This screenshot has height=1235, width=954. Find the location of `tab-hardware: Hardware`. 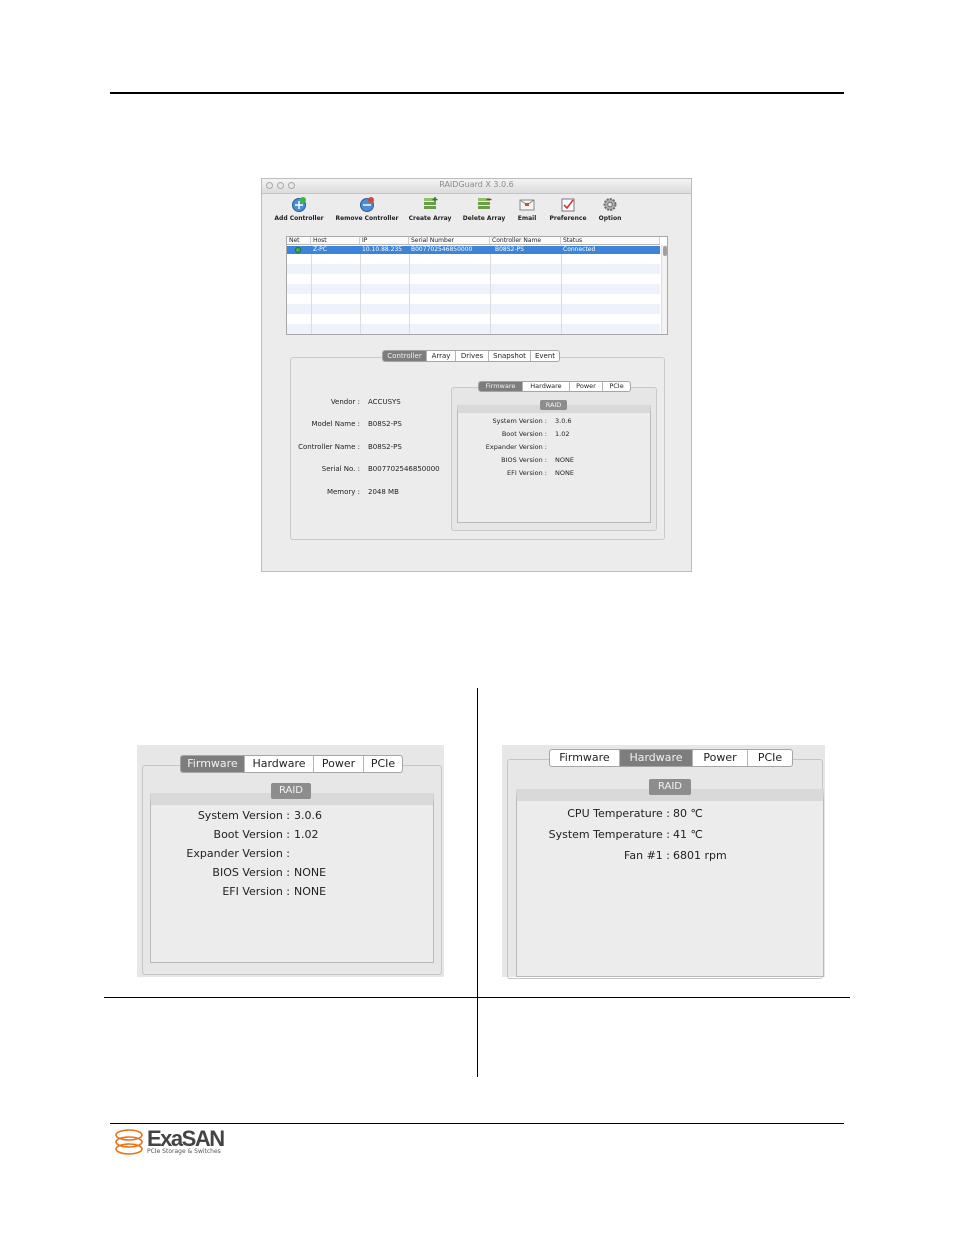

tab-hardware: Hardware is located at coordinates (546, 386).